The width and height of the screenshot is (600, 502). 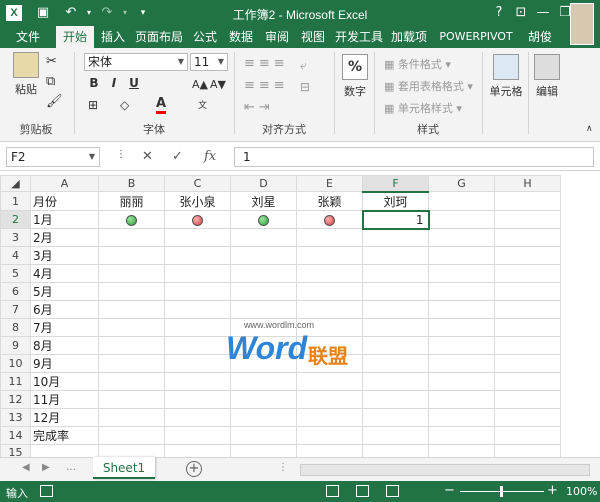 I want to click on cell: 5月, so click(x=64, y=292).